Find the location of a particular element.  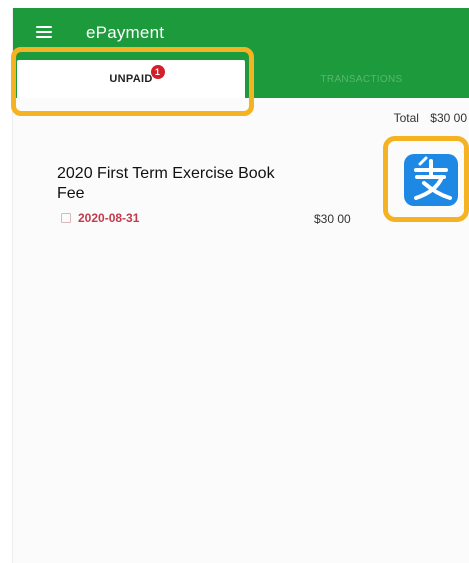

tab-transactions-label: TRANSACTIONS is located at coordinates (361, 79).